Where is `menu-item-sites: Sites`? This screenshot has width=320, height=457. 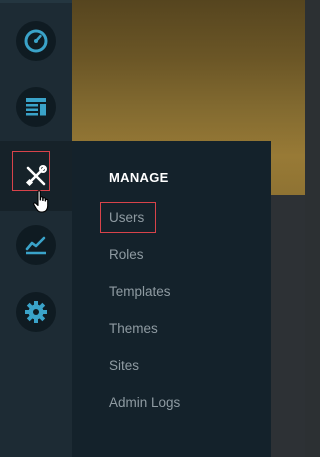 menu-item-sites: Sites is located at coordinates (124, 365).